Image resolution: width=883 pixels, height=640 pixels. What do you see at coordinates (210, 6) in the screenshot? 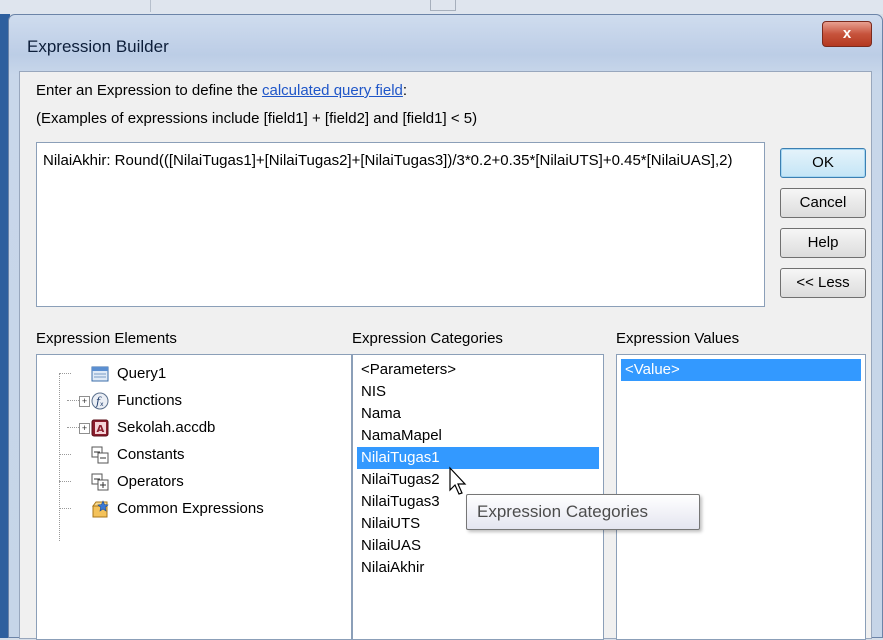
I see `background-divider` at bounding box center [210, 6].